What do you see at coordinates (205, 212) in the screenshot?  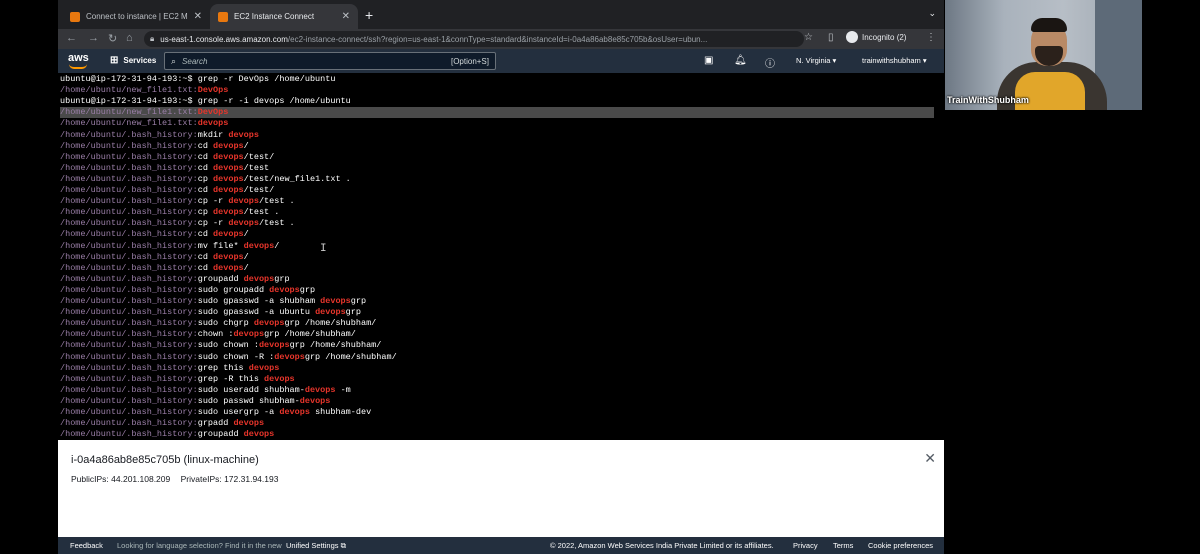 I see `terminal-text: cp` at bounding box center [205, 212].